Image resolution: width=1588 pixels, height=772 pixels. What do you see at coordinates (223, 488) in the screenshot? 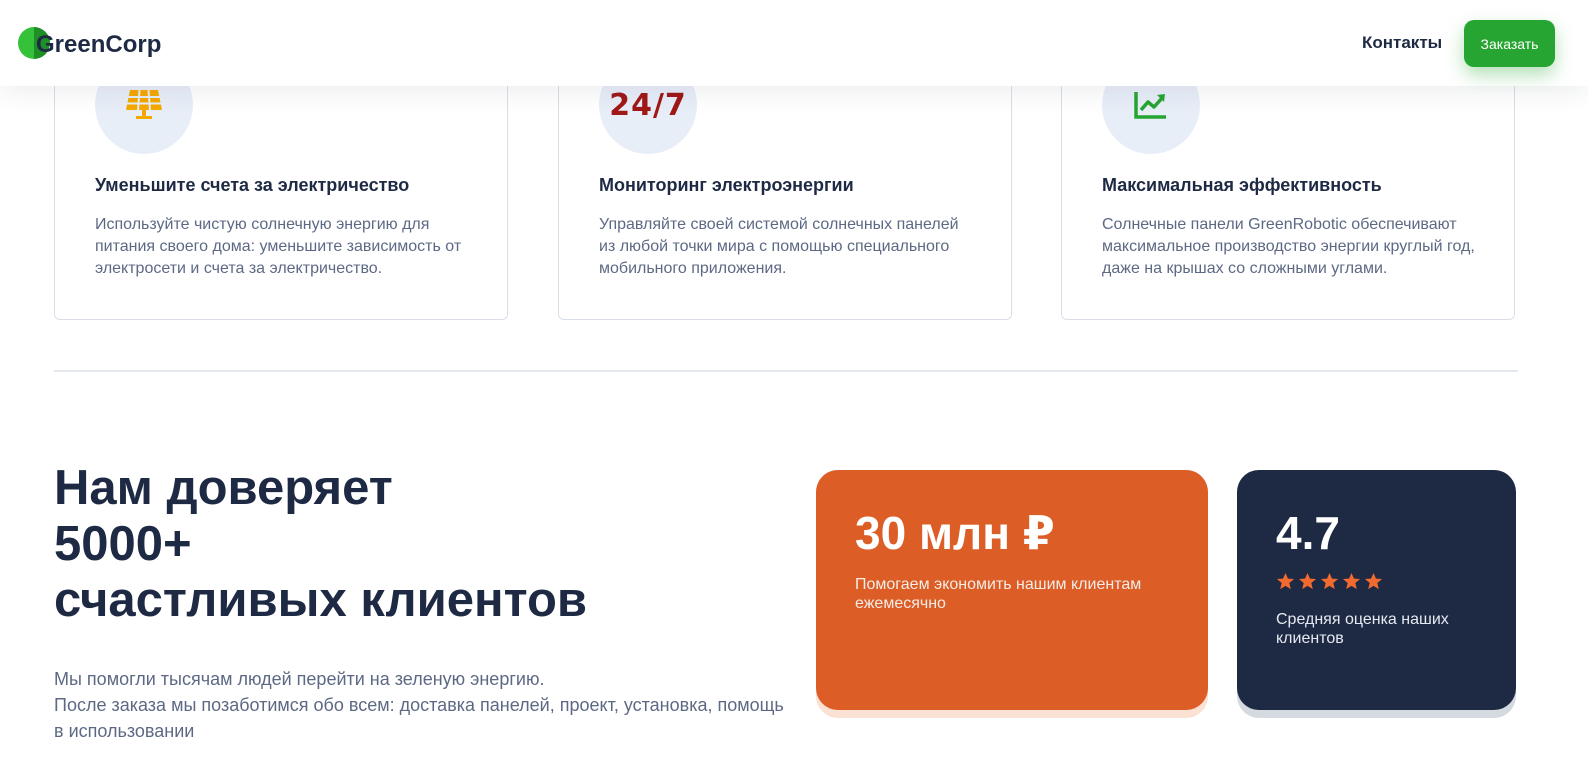
I see `trust-heading-line: Нам доверяет` at bounding box center [223, 488].